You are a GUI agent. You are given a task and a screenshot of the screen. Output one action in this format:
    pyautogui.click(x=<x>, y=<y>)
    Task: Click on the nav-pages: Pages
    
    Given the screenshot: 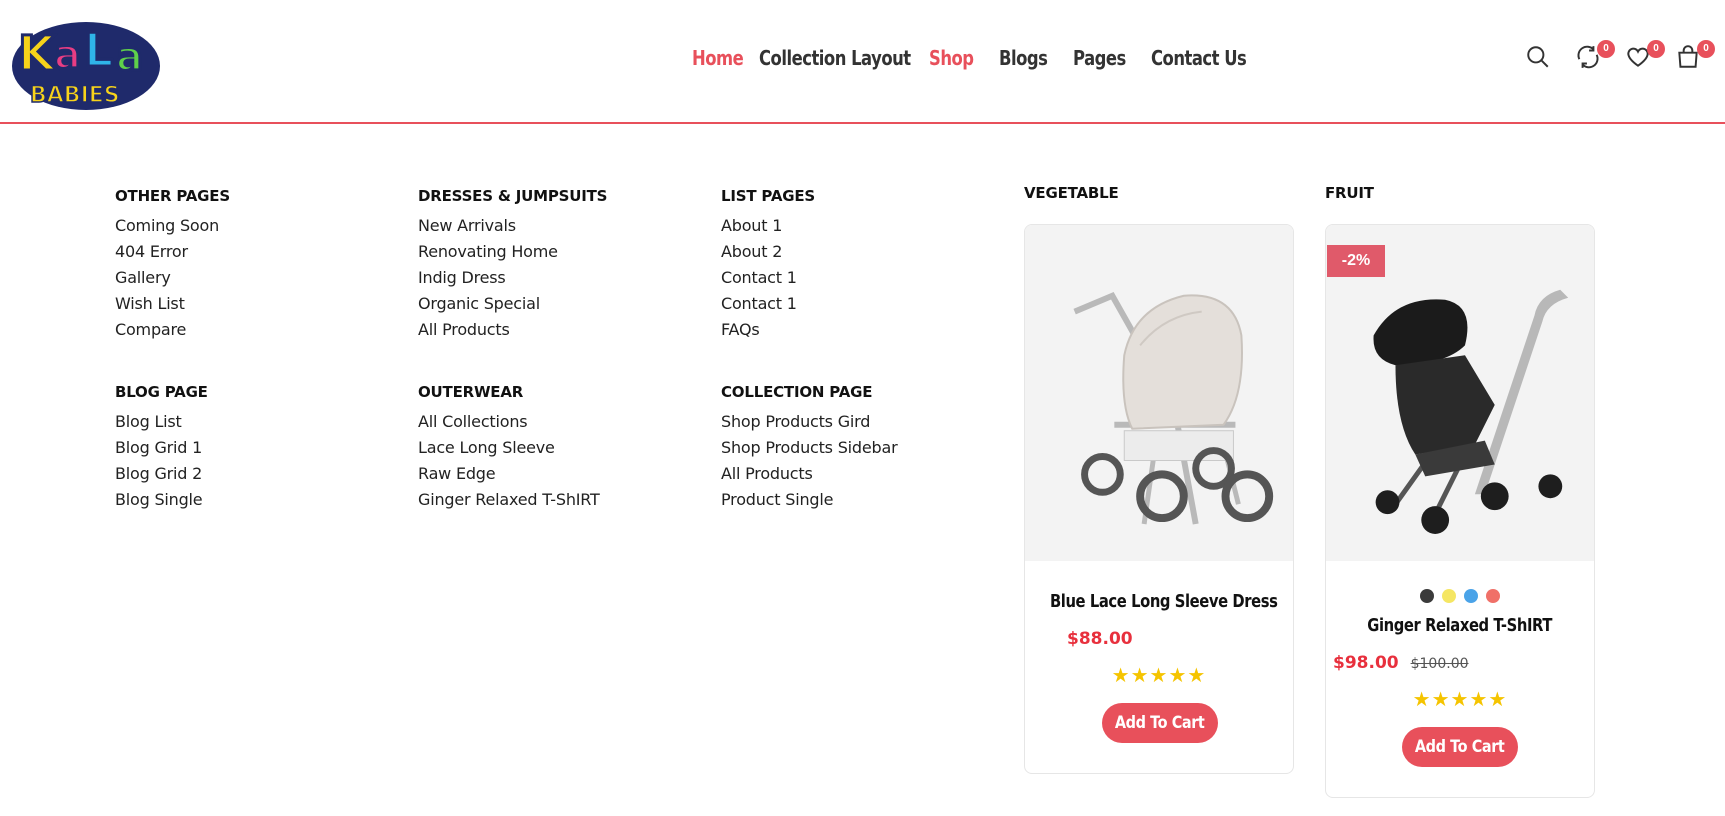 What is the action you would take?
    pyautogui.click(x=1105, y=58)
    